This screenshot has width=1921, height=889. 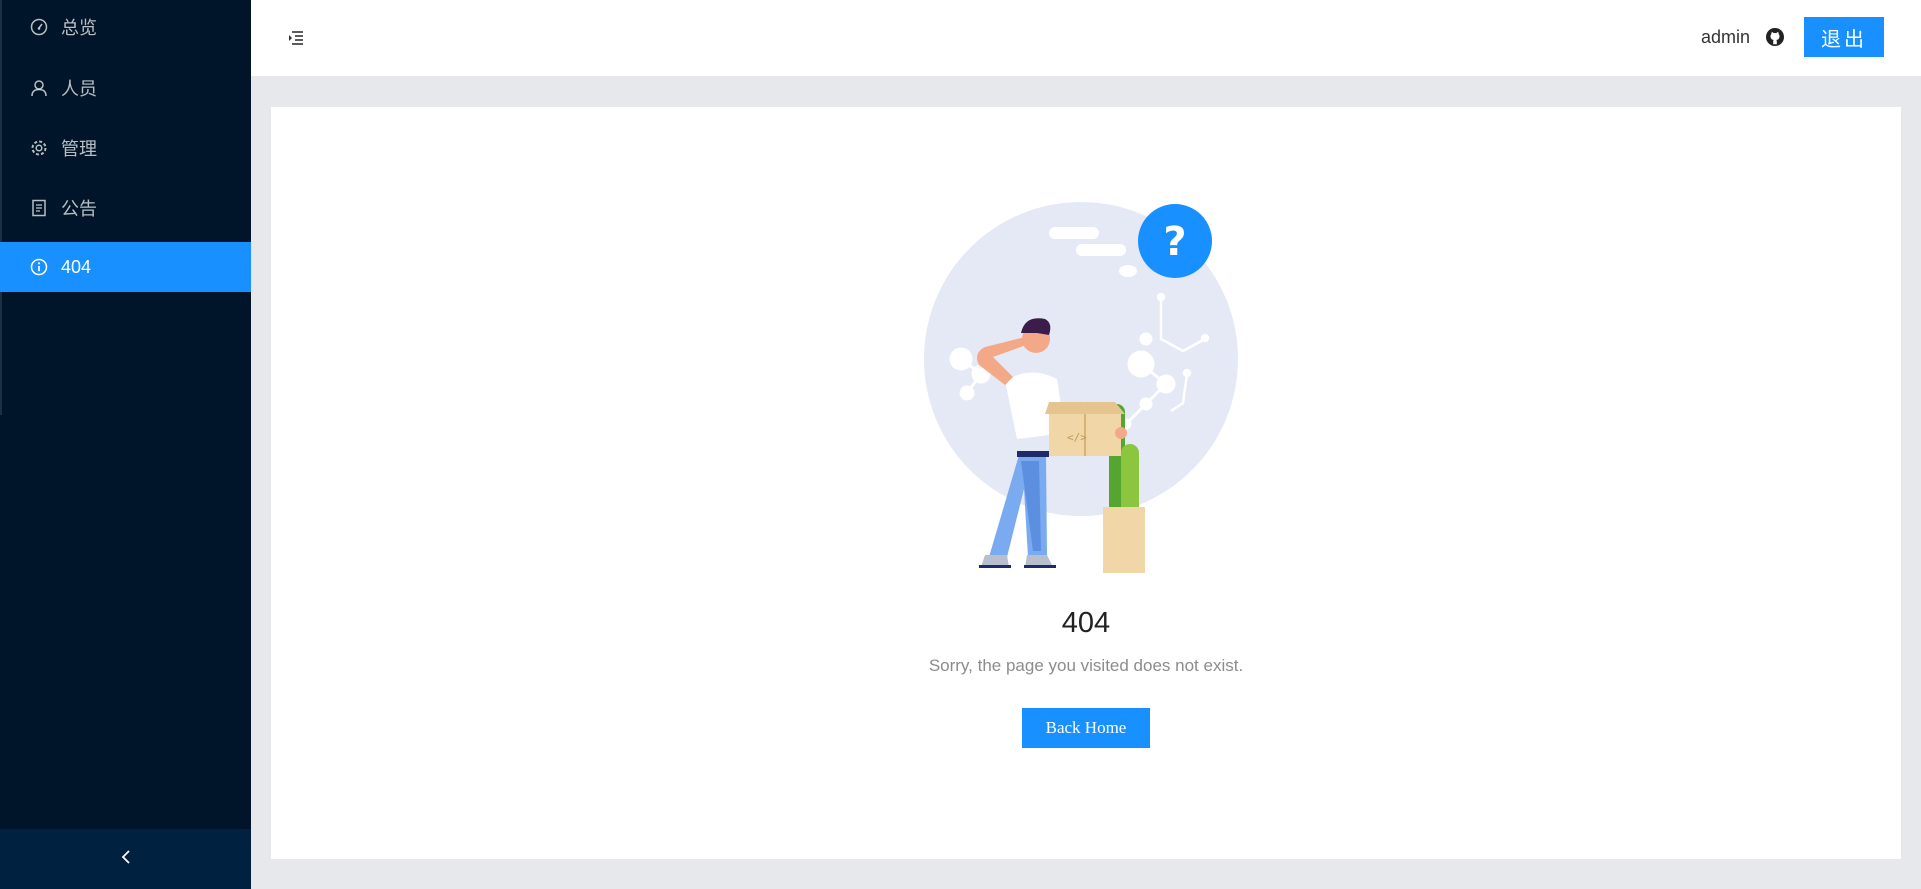 What do you see at coordinates (79, 149) in the screenshot?
I see `sidebar-item-label: 管理` at bounding box center [79, 149].